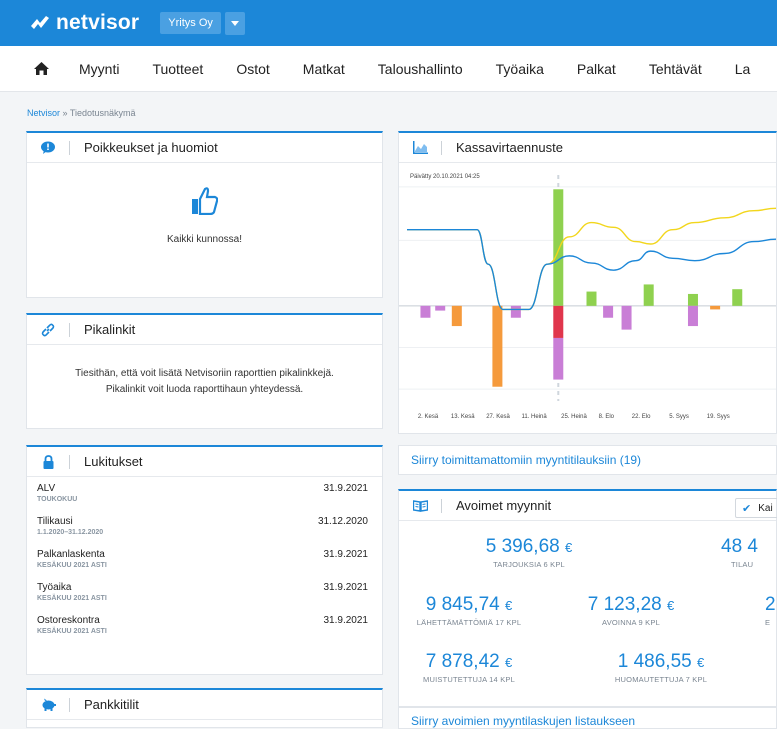 Image resolution: width=777 pixels, height=729 pixels. I want to click on amount-value: 5 396,68, so click(522, 546).